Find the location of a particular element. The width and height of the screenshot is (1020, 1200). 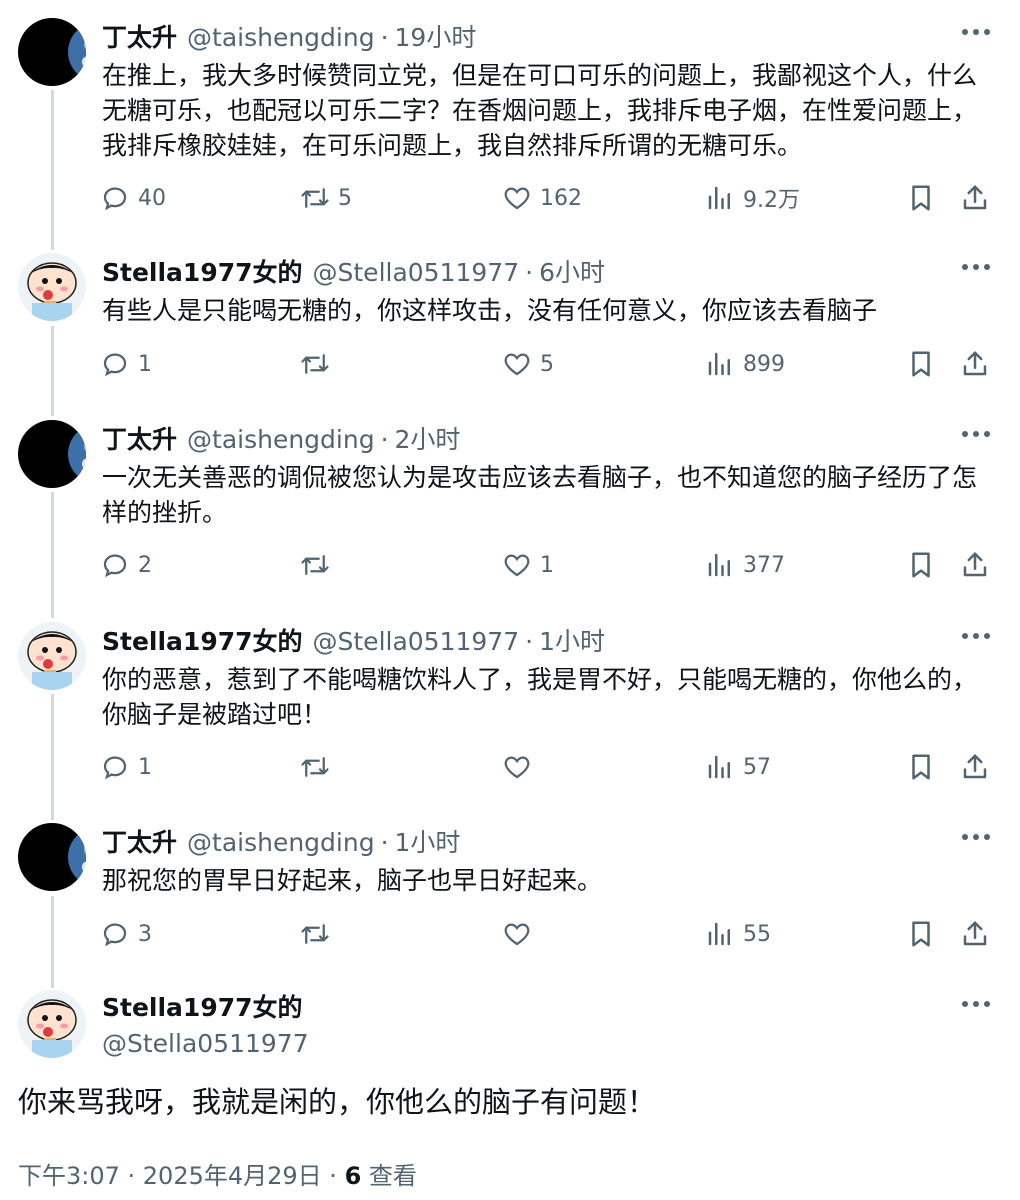

tweet-time: 6小时 is located at coordinates (572, 271).